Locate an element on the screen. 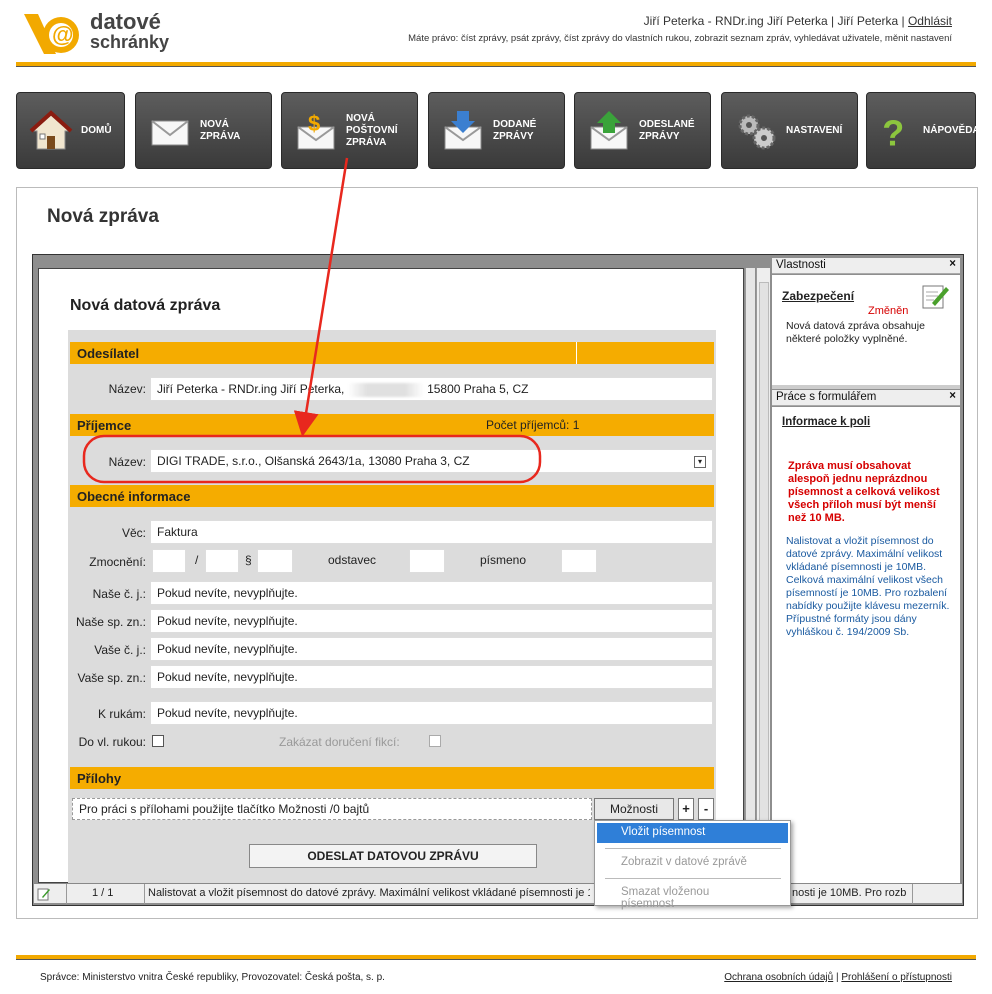 The image size is (992, 994). annotation-ellipse is located at coordinates (312, 459).